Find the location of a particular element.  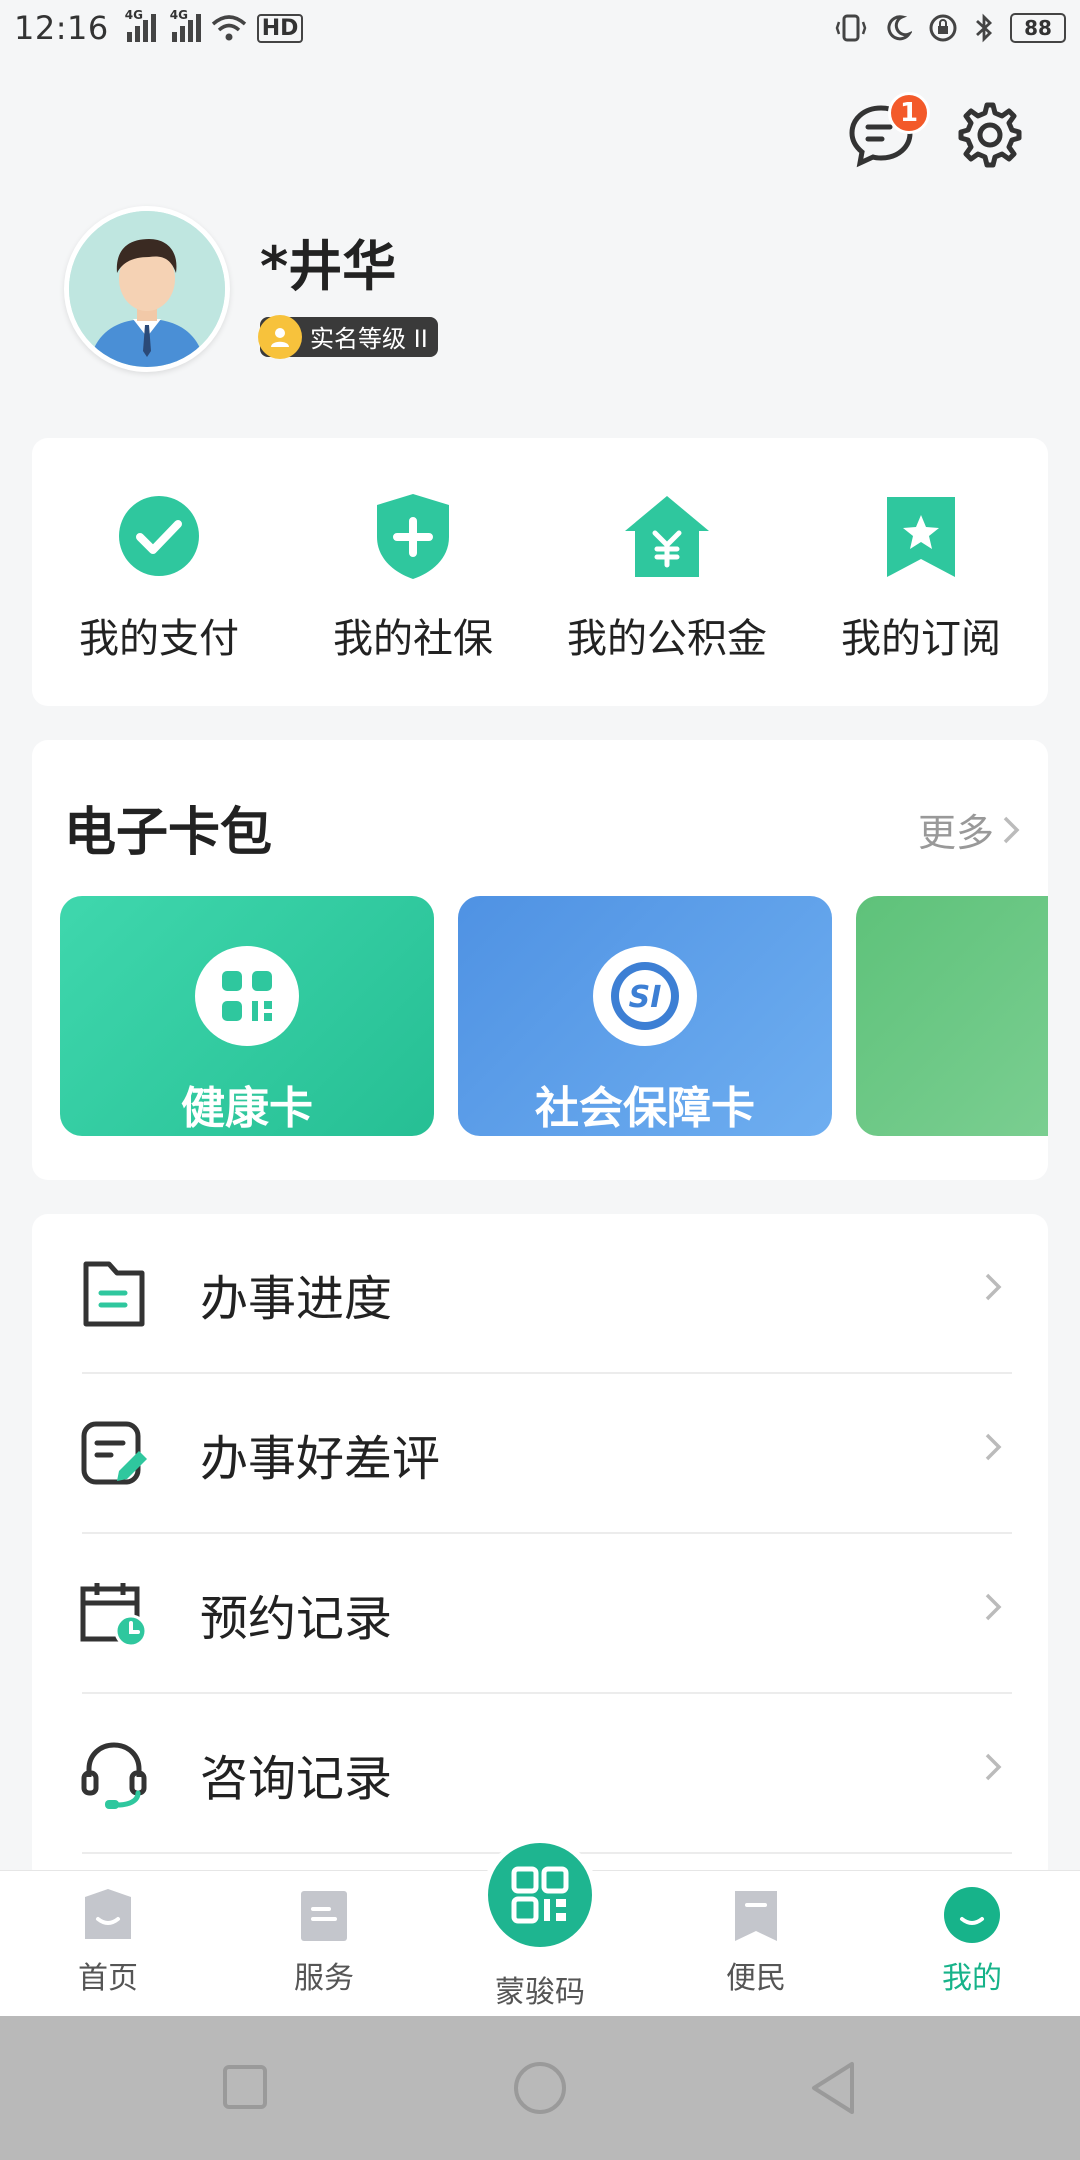

section-title: 电子卡包 is located at coordinates (168, 833).